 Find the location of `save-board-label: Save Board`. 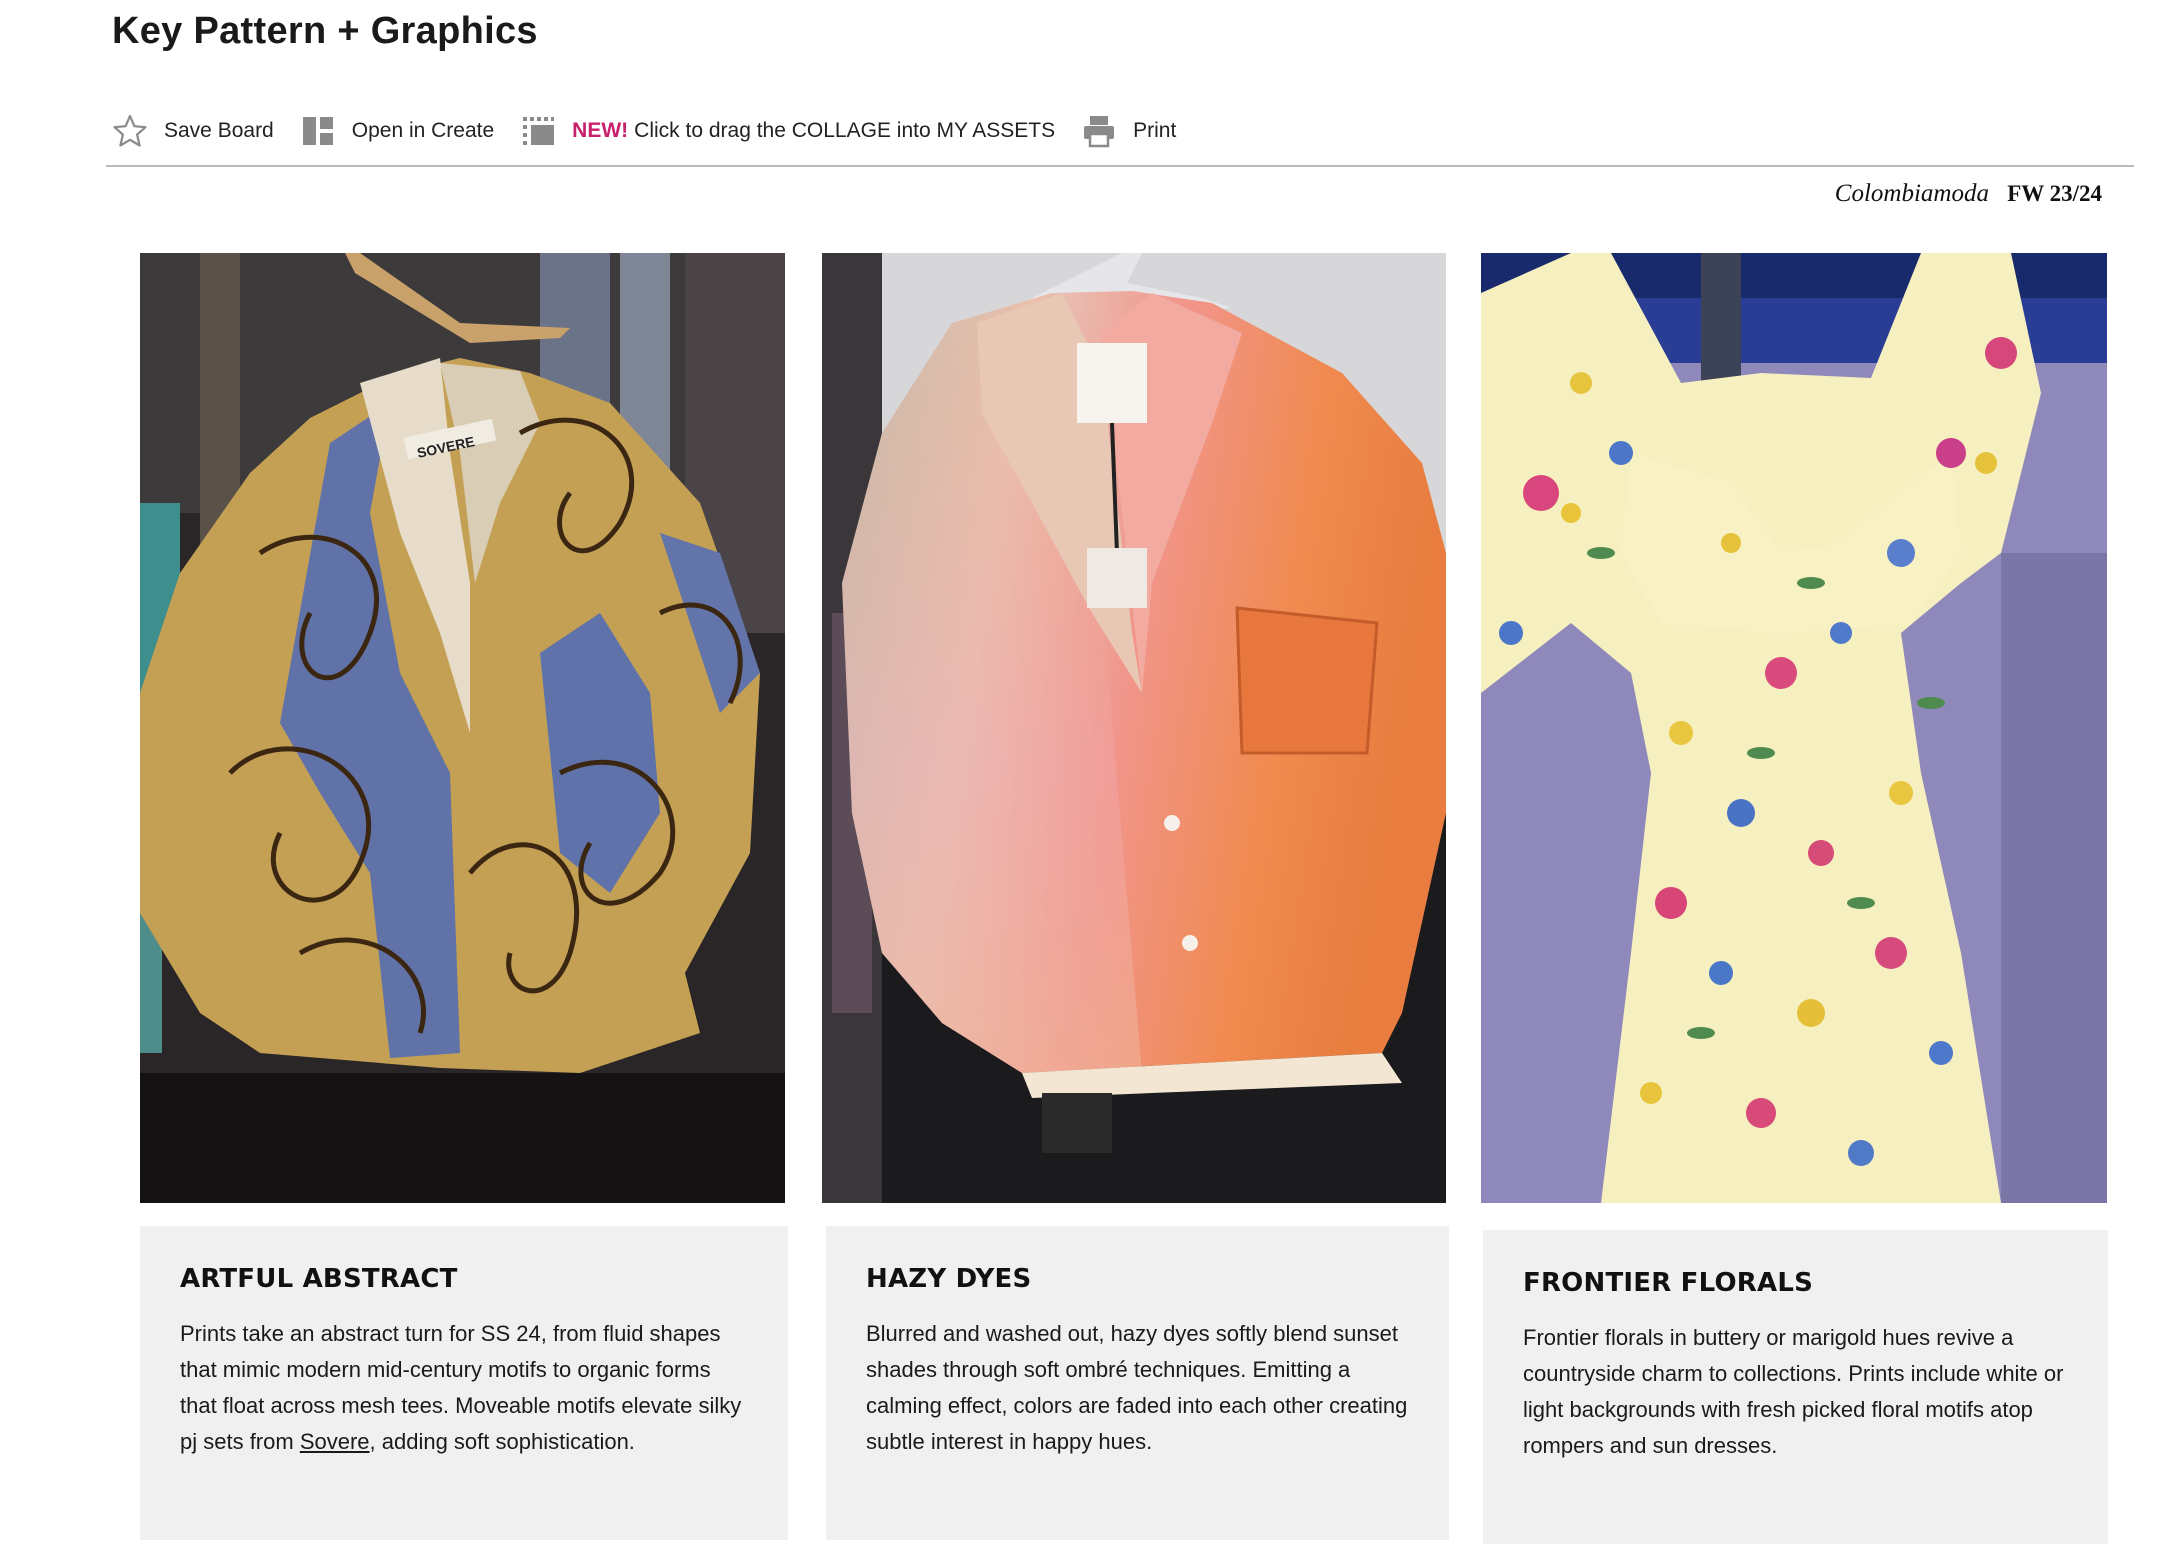

save-board-label: Save Board is located at coordinates (219, 130).